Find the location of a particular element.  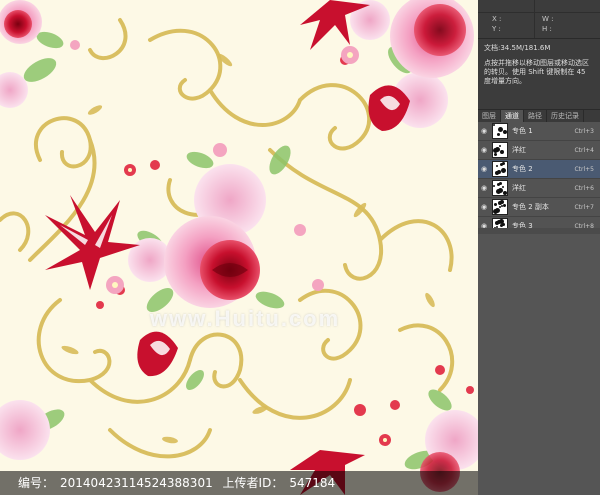

channel-shortcut: Ctrl+5 is located at coordinates (584, 169).